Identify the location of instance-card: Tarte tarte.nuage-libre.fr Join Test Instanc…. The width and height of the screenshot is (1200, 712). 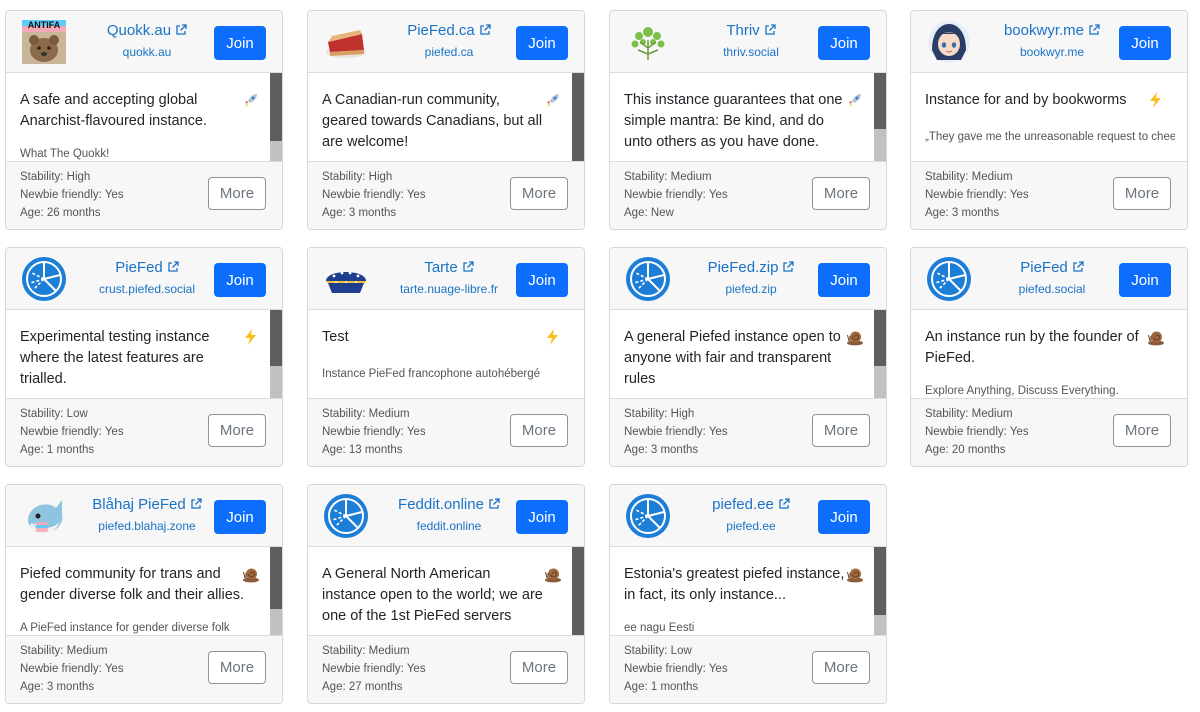
(446, 357).